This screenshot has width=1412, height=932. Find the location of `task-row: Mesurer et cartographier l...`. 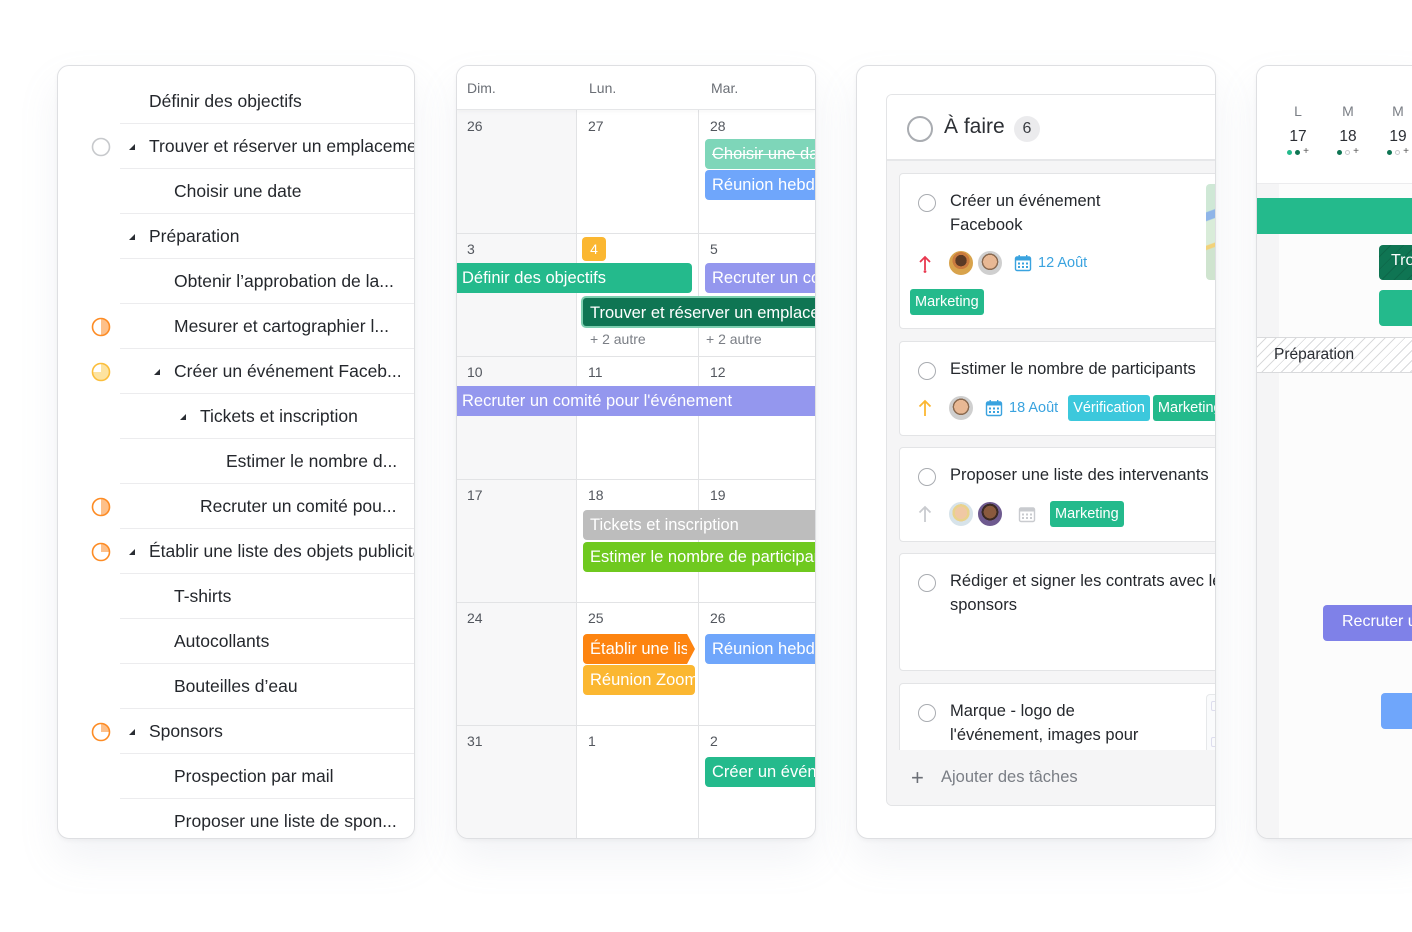

task-row: Mesurer et cartographier l... is located at coordinates (236, 326).